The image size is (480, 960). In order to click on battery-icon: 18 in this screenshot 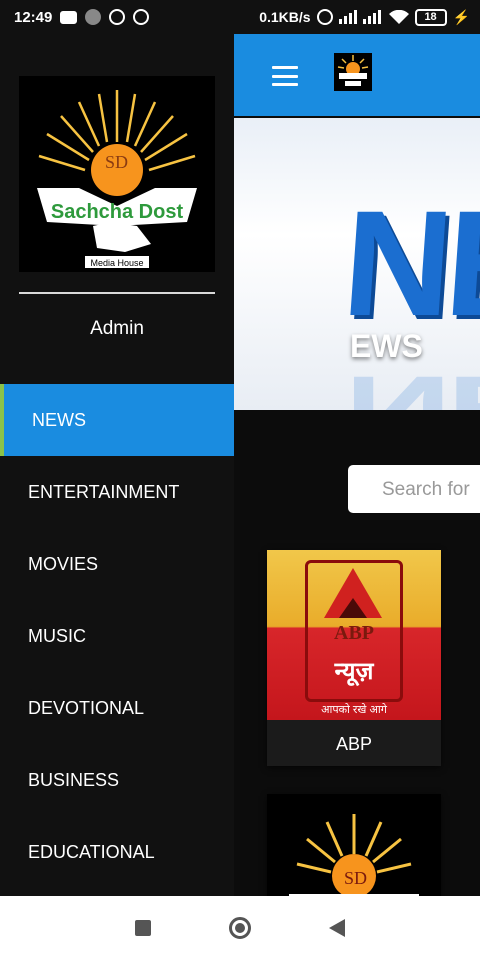, I will do `click(430, 17)`.